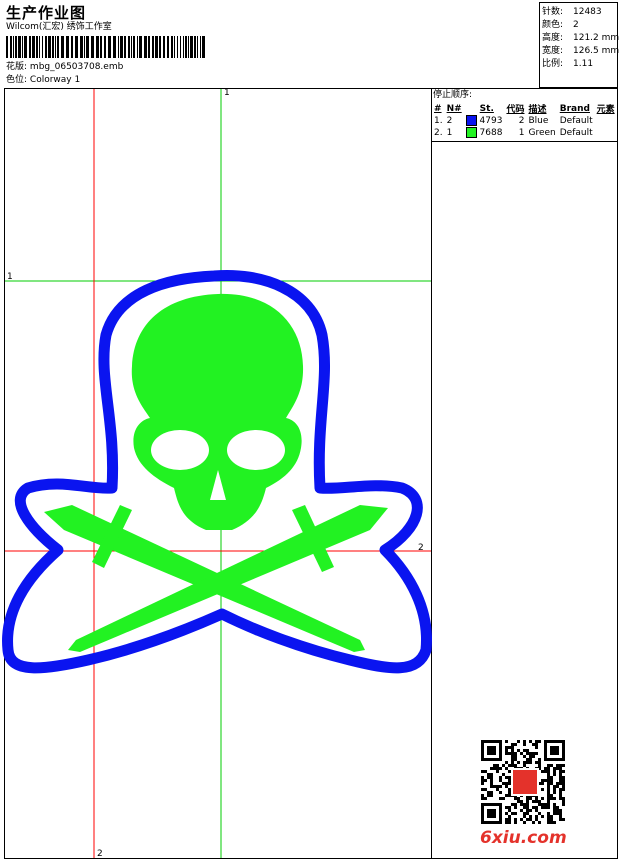 This screenshot has width=620, height=860. Describe the element at coordinates (491, 750) in the screenshot. I see `qr-finder` at that location.